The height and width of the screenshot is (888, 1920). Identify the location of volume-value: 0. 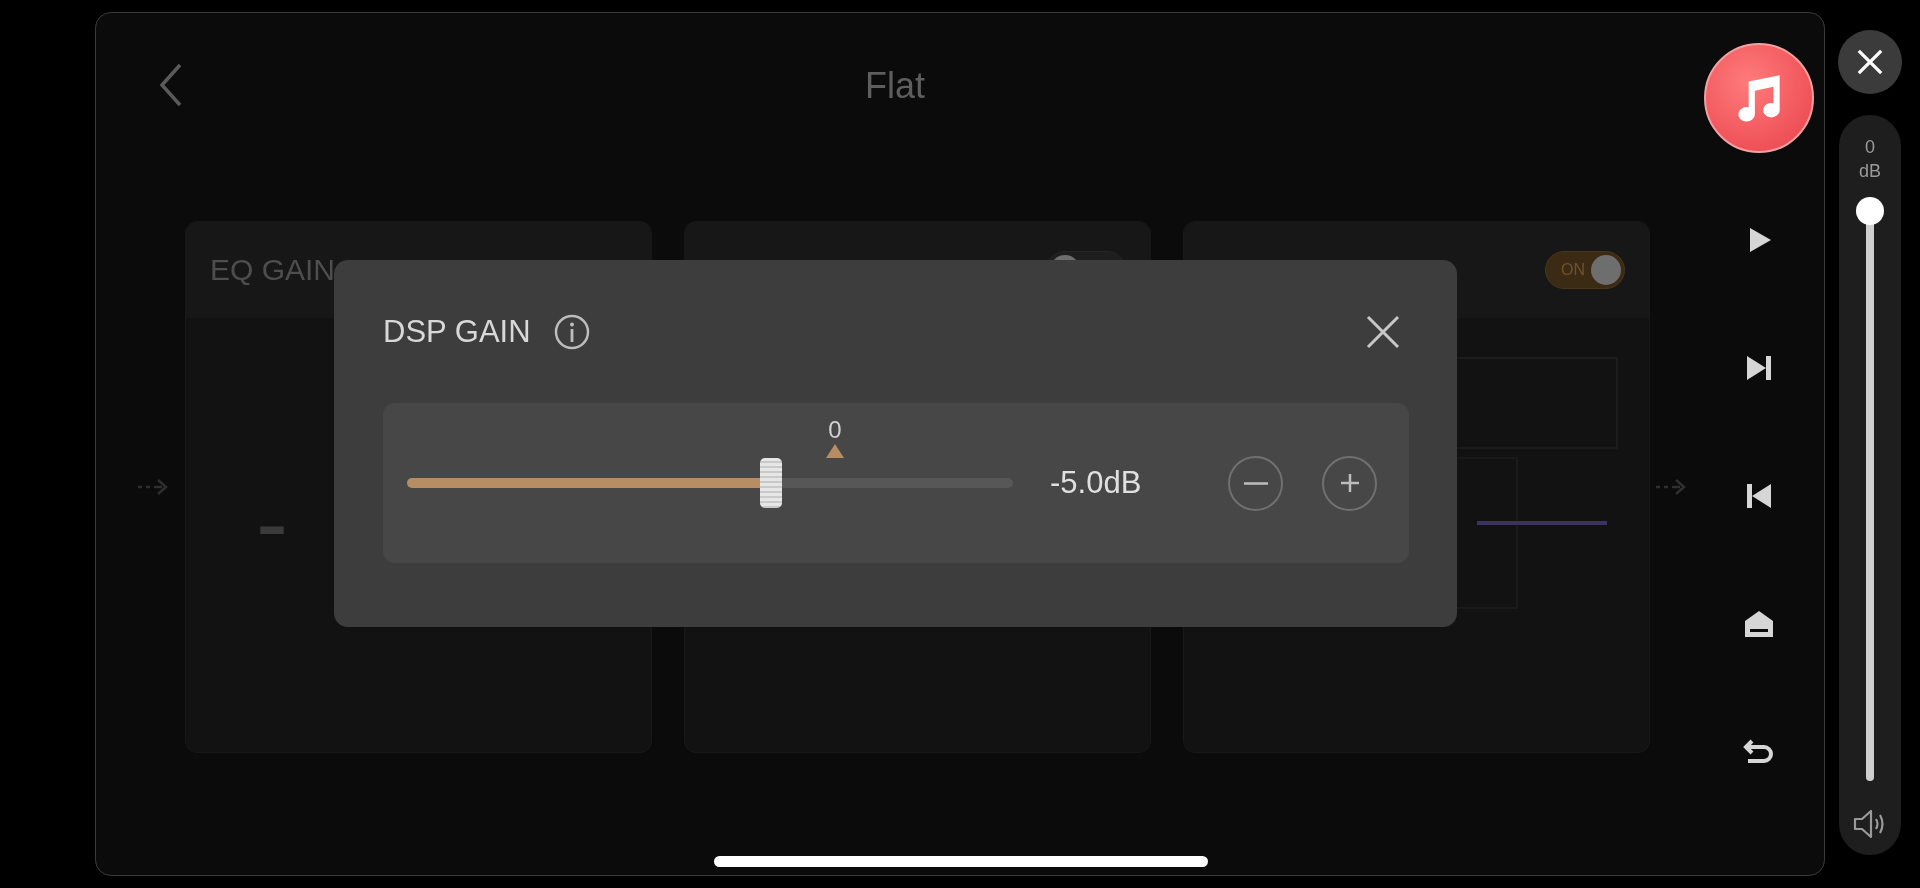
(1870, 147).